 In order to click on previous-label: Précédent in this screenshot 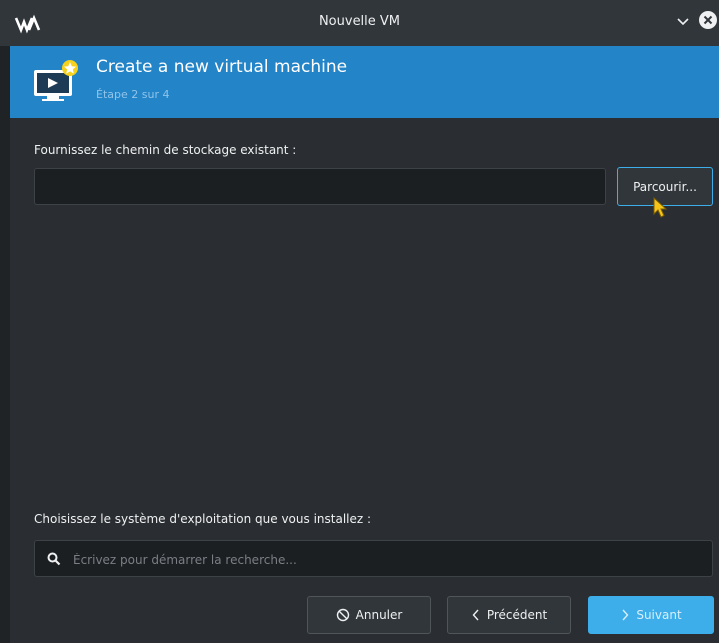, I will do `click(517, 615)`.